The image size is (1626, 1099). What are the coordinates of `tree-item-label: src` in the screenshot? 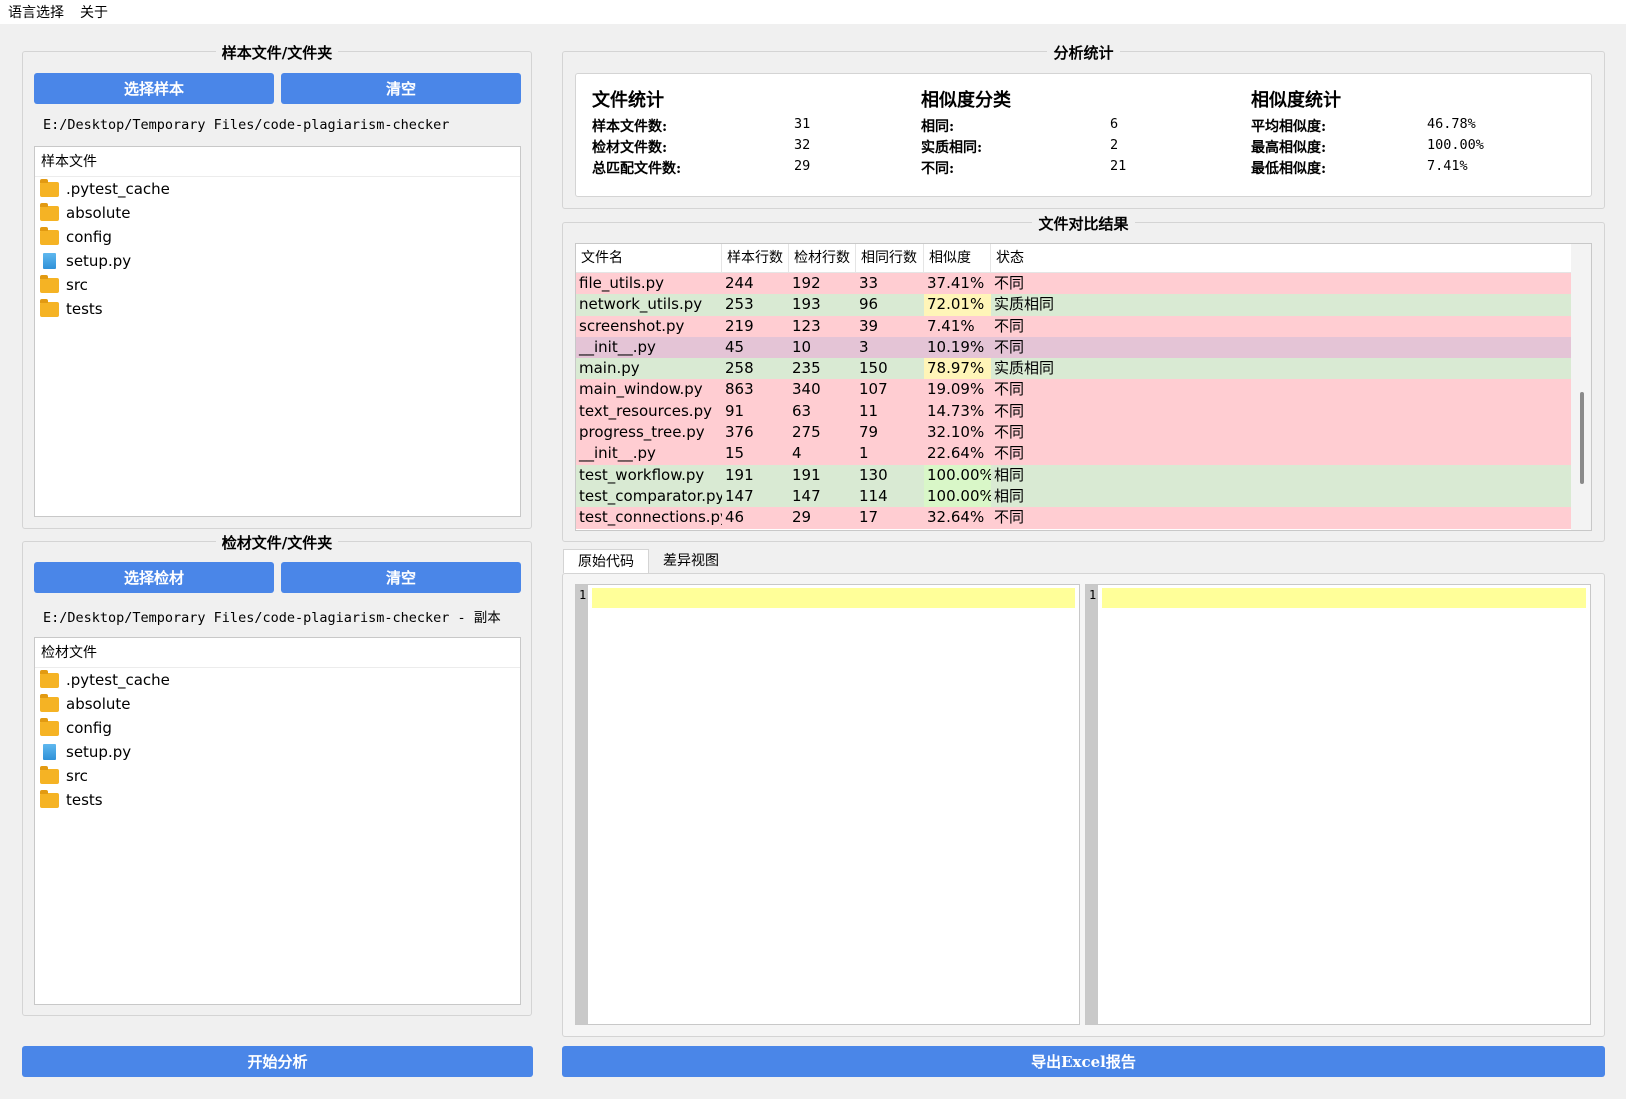 It's located at (77, 285).